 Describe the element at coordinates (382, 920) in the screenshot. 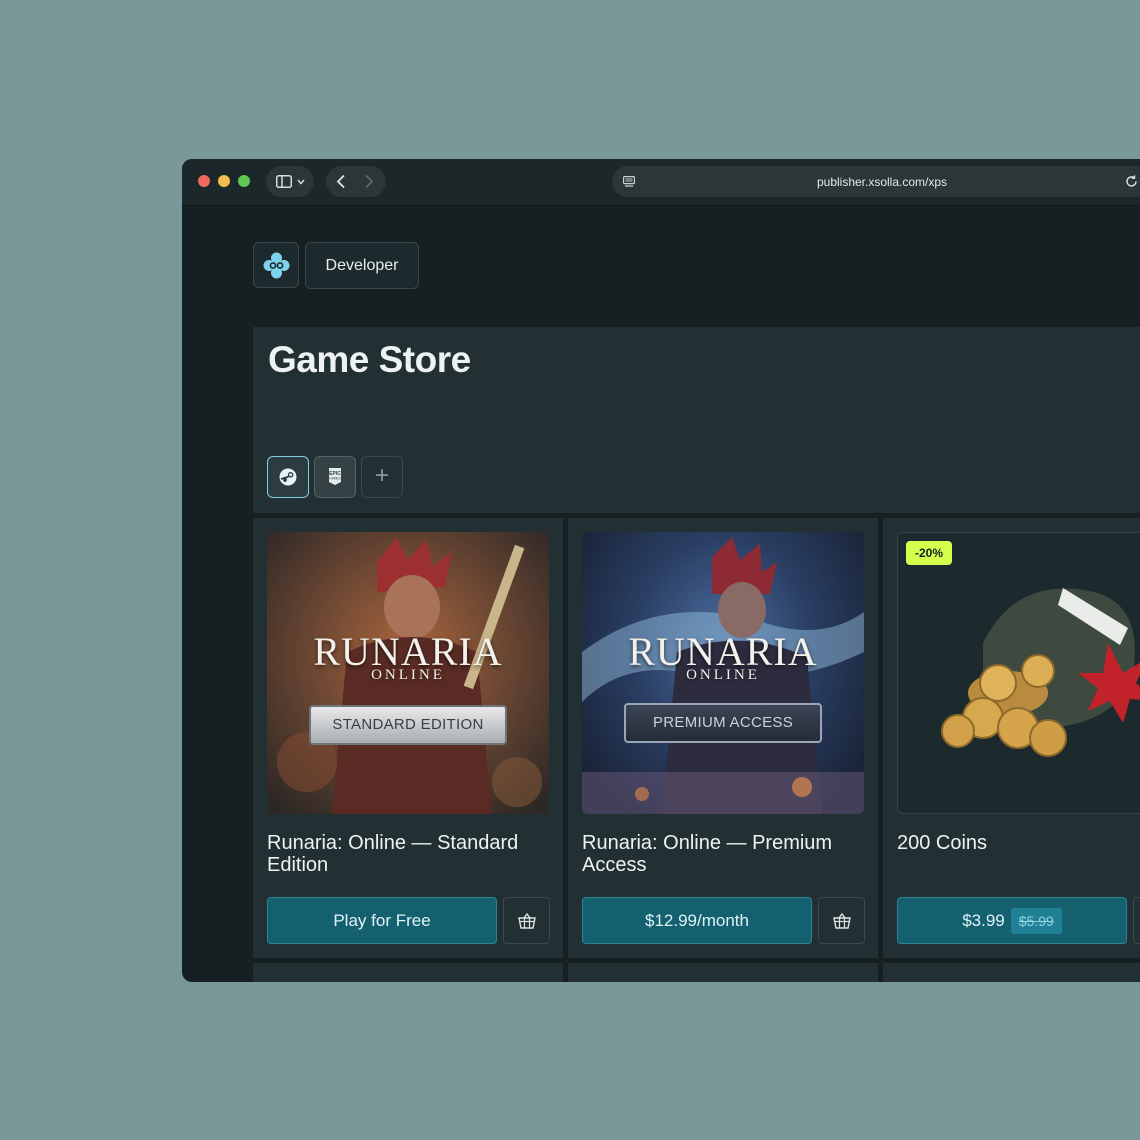

I see `play-for-free-button: Play for Free` at that location.